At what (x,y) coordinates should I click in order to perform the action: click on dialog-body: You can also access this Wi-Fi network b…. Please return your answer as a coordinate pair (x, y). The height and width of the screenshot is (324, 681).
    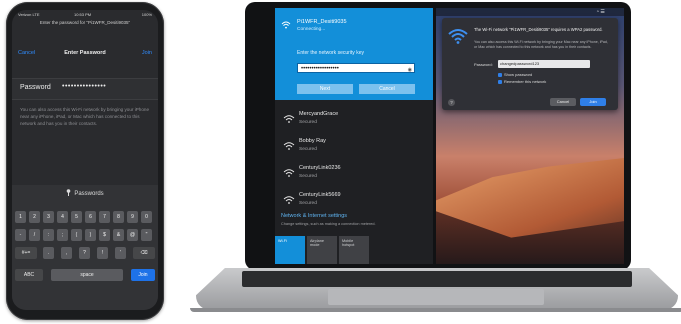
    Looking at the image, I should click on (541, 44).